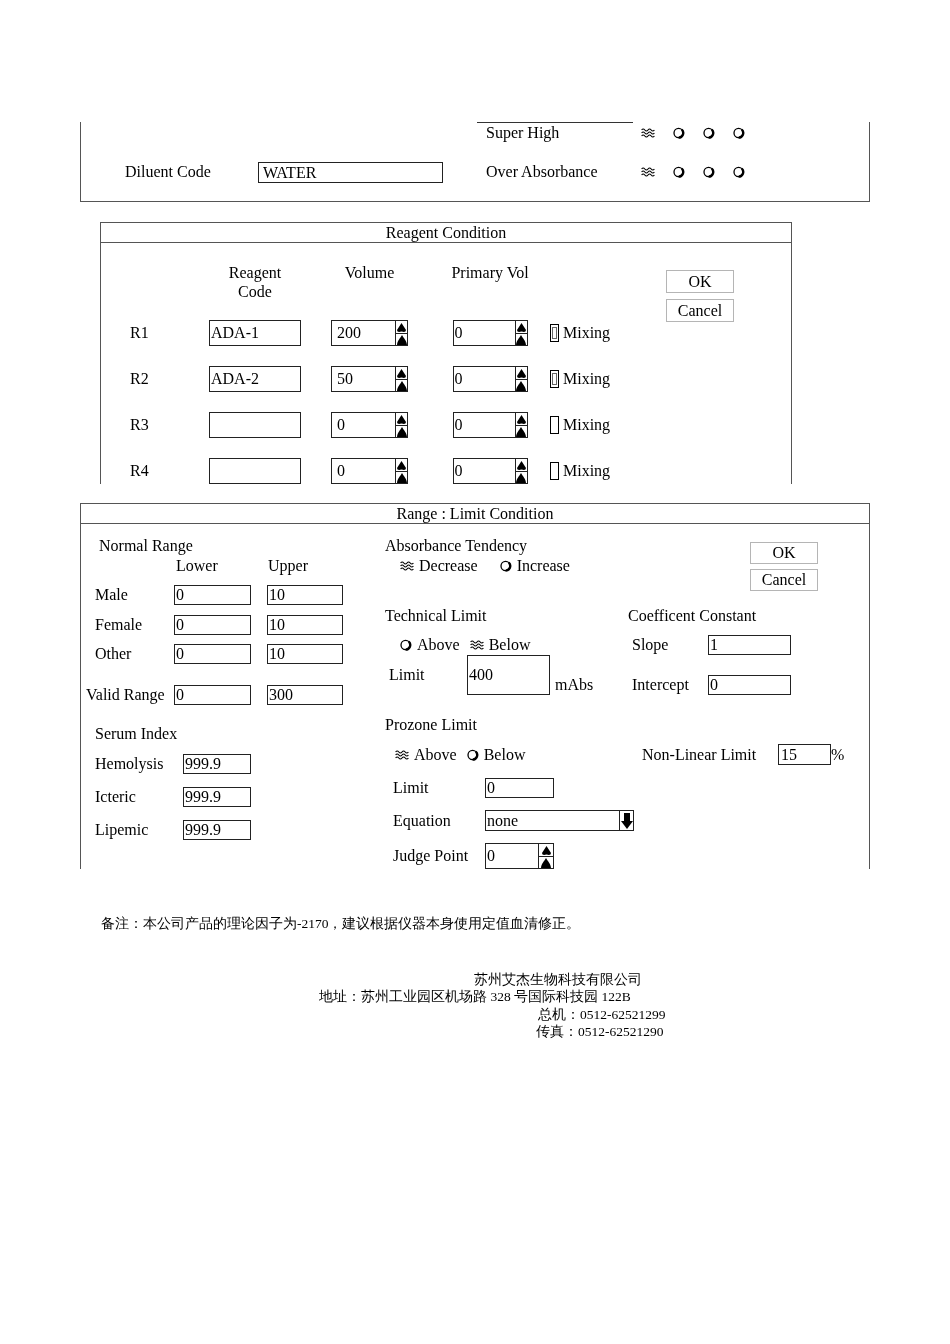 Image resolution: width=950 pixels, height=1344 pixels. What do you see at coordinates (168, 172) in the screenshot?
I see `field-label: Diluent Code` at bounding box center [168, 172].